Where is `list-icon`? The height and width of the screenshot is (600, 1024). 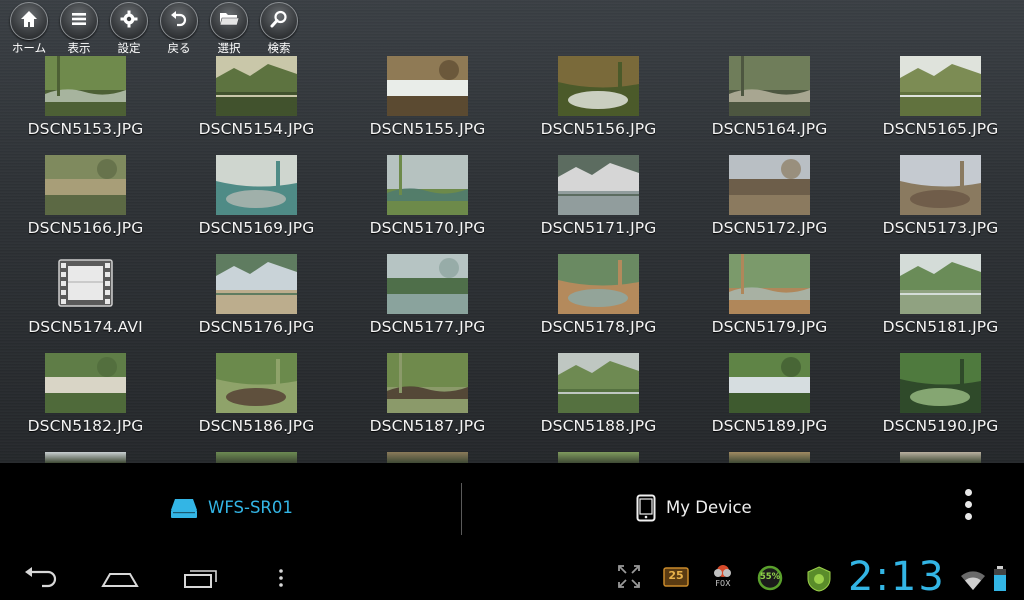
list-icon is located at coordinates (79, 21).